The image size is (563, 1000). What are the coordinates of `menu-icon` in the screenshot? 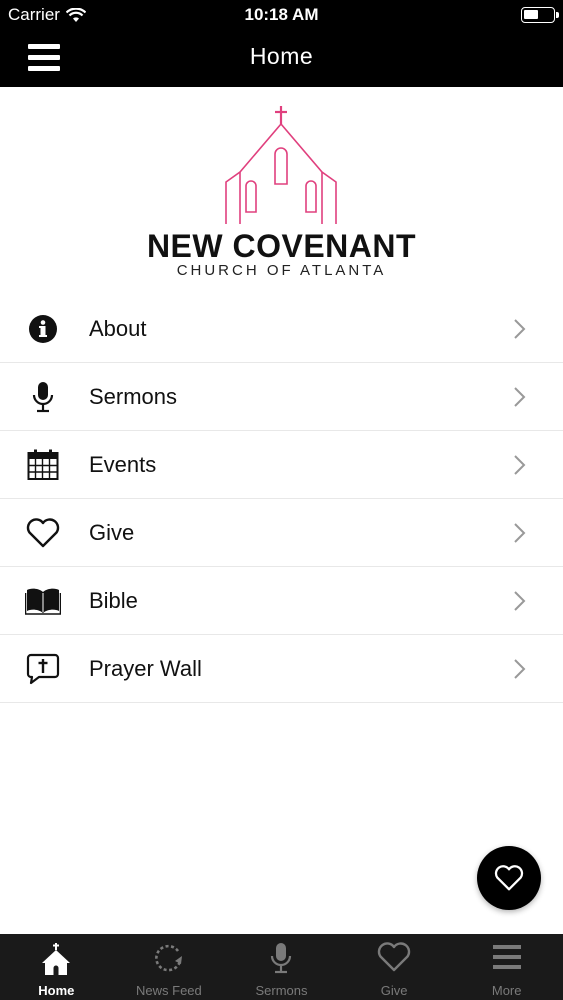 It's located at (506, 957).